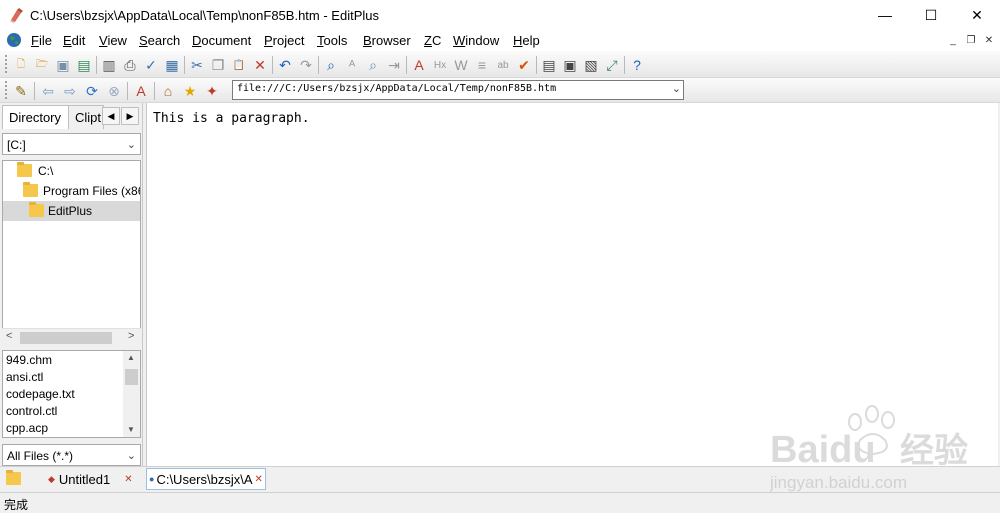 Image resolution: width=1000 pixels, height=513 pixels. I want to click on globe-icon, so click(14, 40).